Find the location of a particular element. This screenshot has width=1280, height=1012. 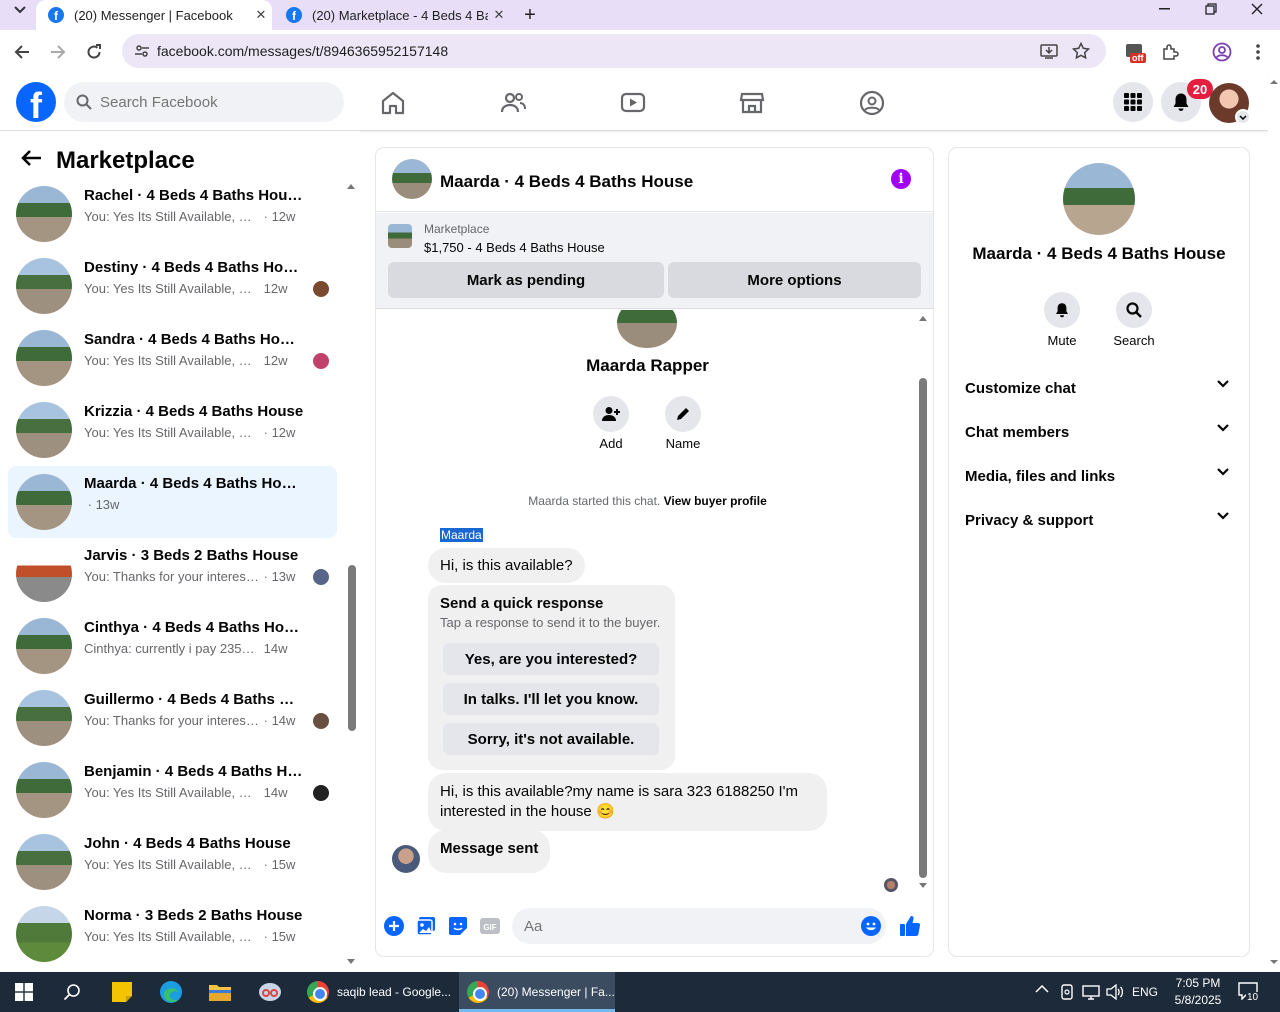

conversation-list-scrollbar-thumb is located at coordinates (352, 648).